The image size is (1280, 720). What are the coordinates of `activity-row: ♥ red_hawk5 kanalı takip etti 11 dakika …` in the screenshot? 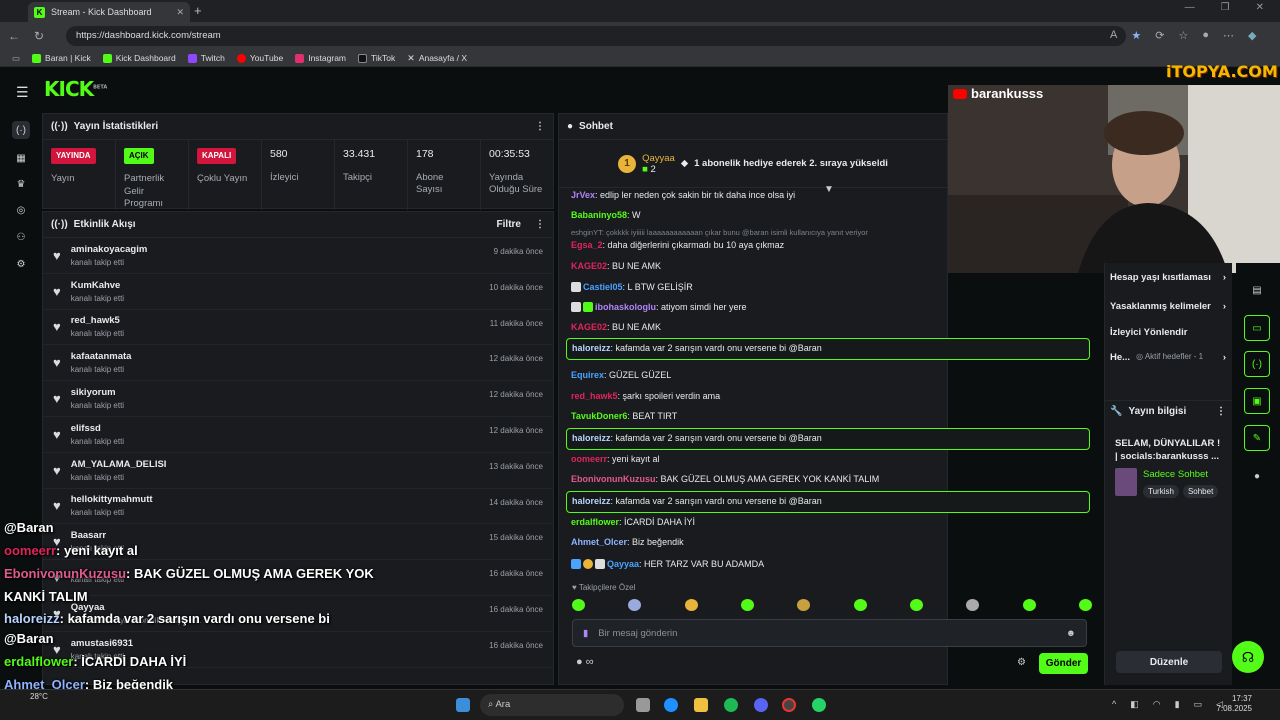 It's located at (298, 328).